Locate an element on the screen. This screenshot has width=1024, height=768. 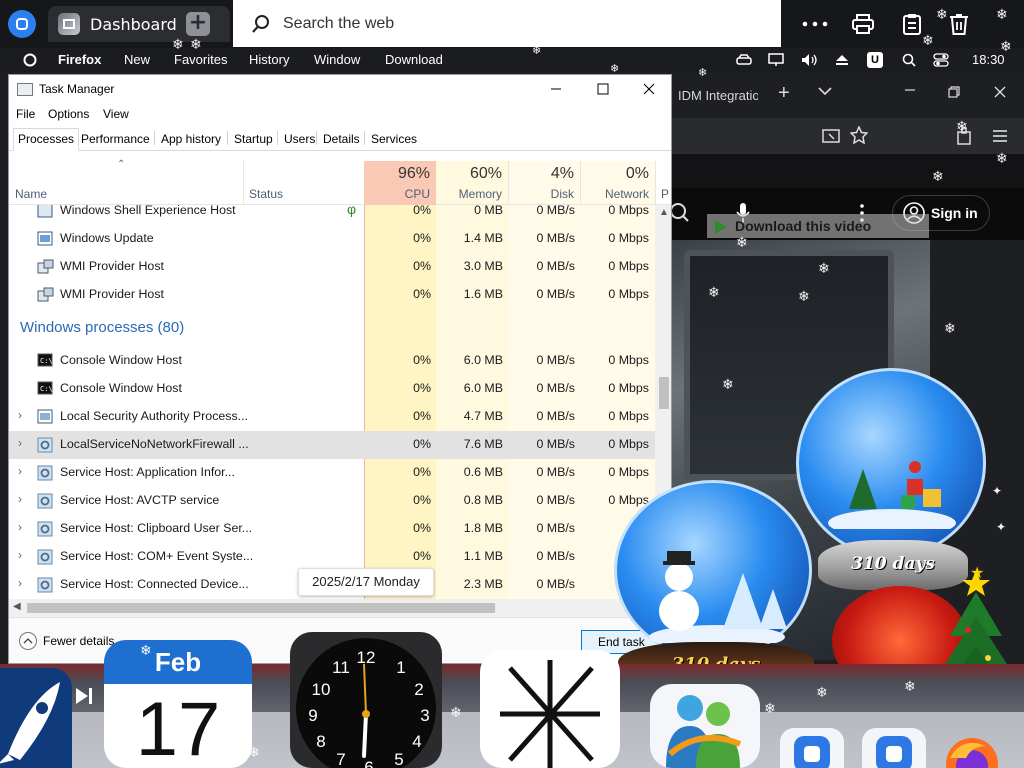
column-disk: 4% Disk is located at coordinates (544, 183).